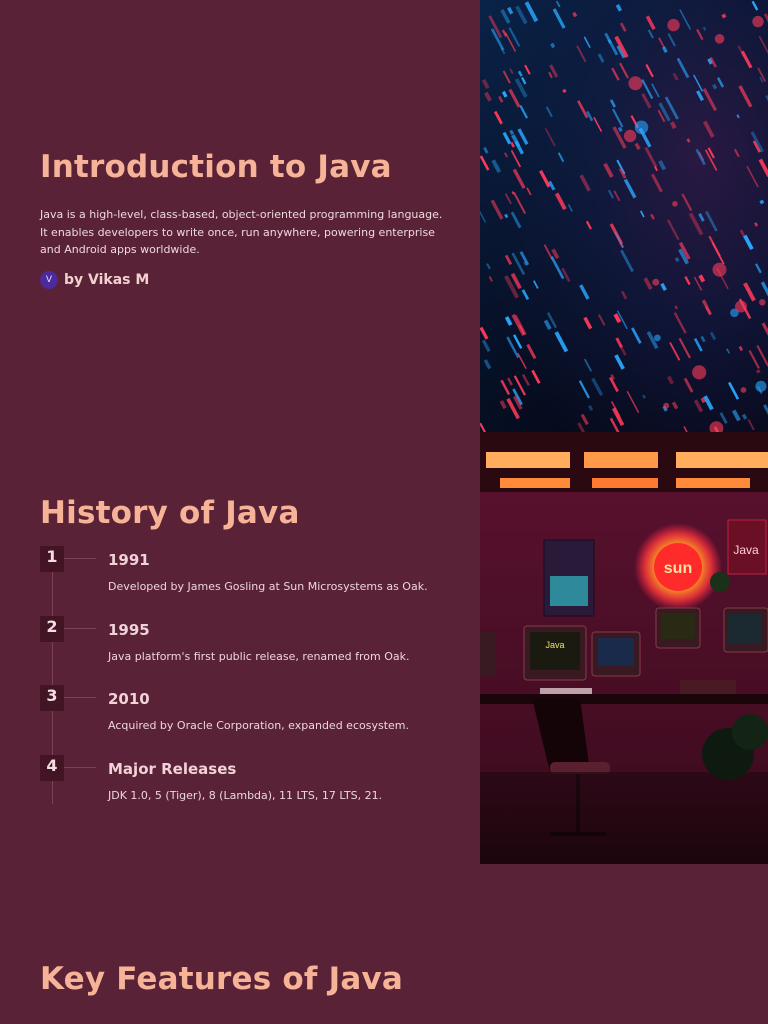 The image size is (768, 1024). I want to click on timeline-number: 4, so click(52, 768).